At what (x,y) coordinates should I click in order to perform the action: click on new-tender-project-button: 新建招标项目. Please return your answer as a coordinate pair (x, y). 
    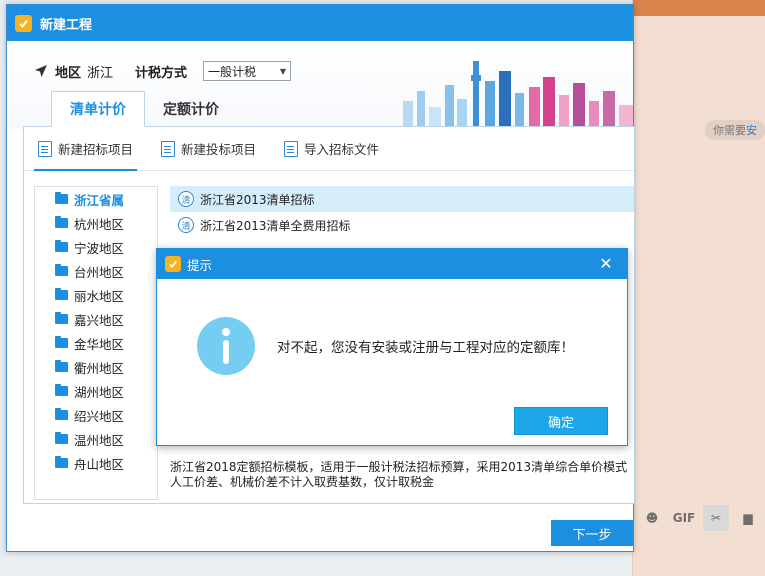
    Looking at the image, I should click on (85, 149).